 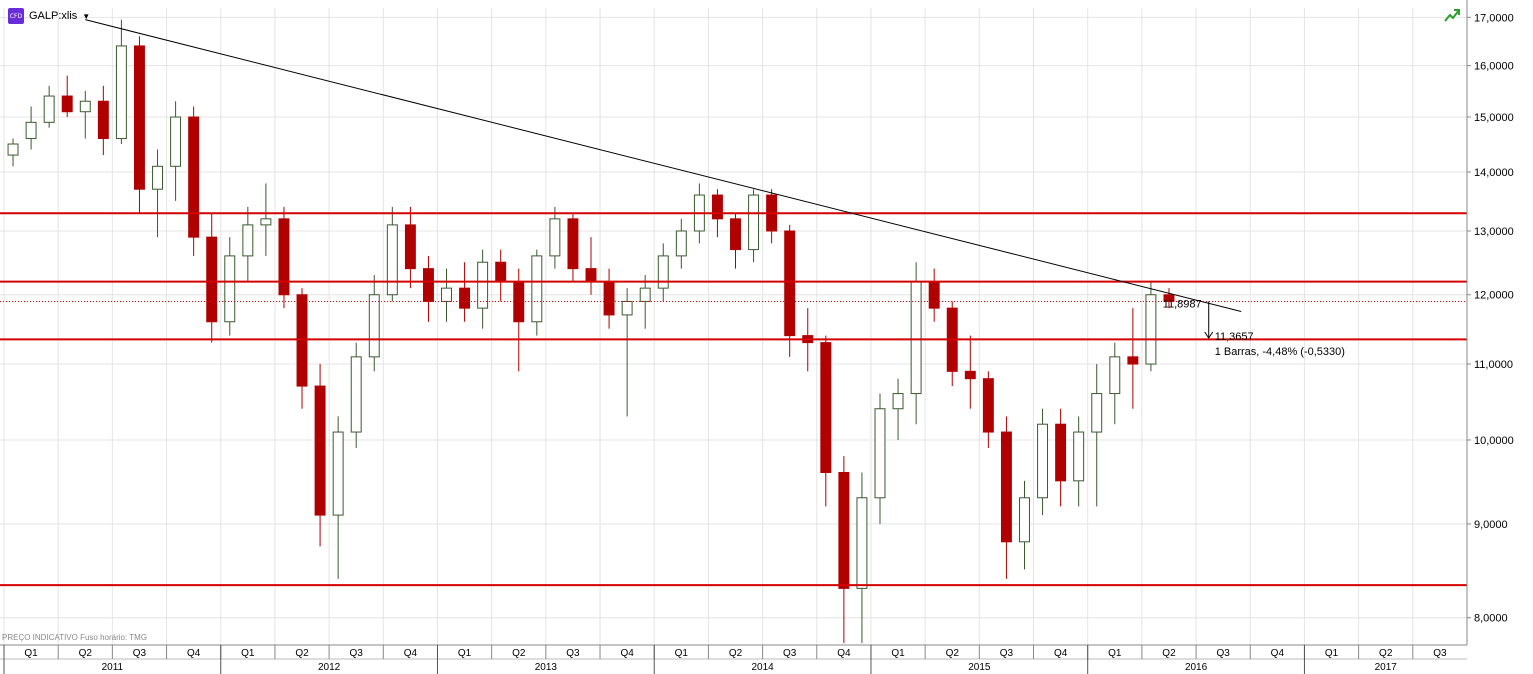 I want to click on trend-up-icon, so click(x=1453, y=15).